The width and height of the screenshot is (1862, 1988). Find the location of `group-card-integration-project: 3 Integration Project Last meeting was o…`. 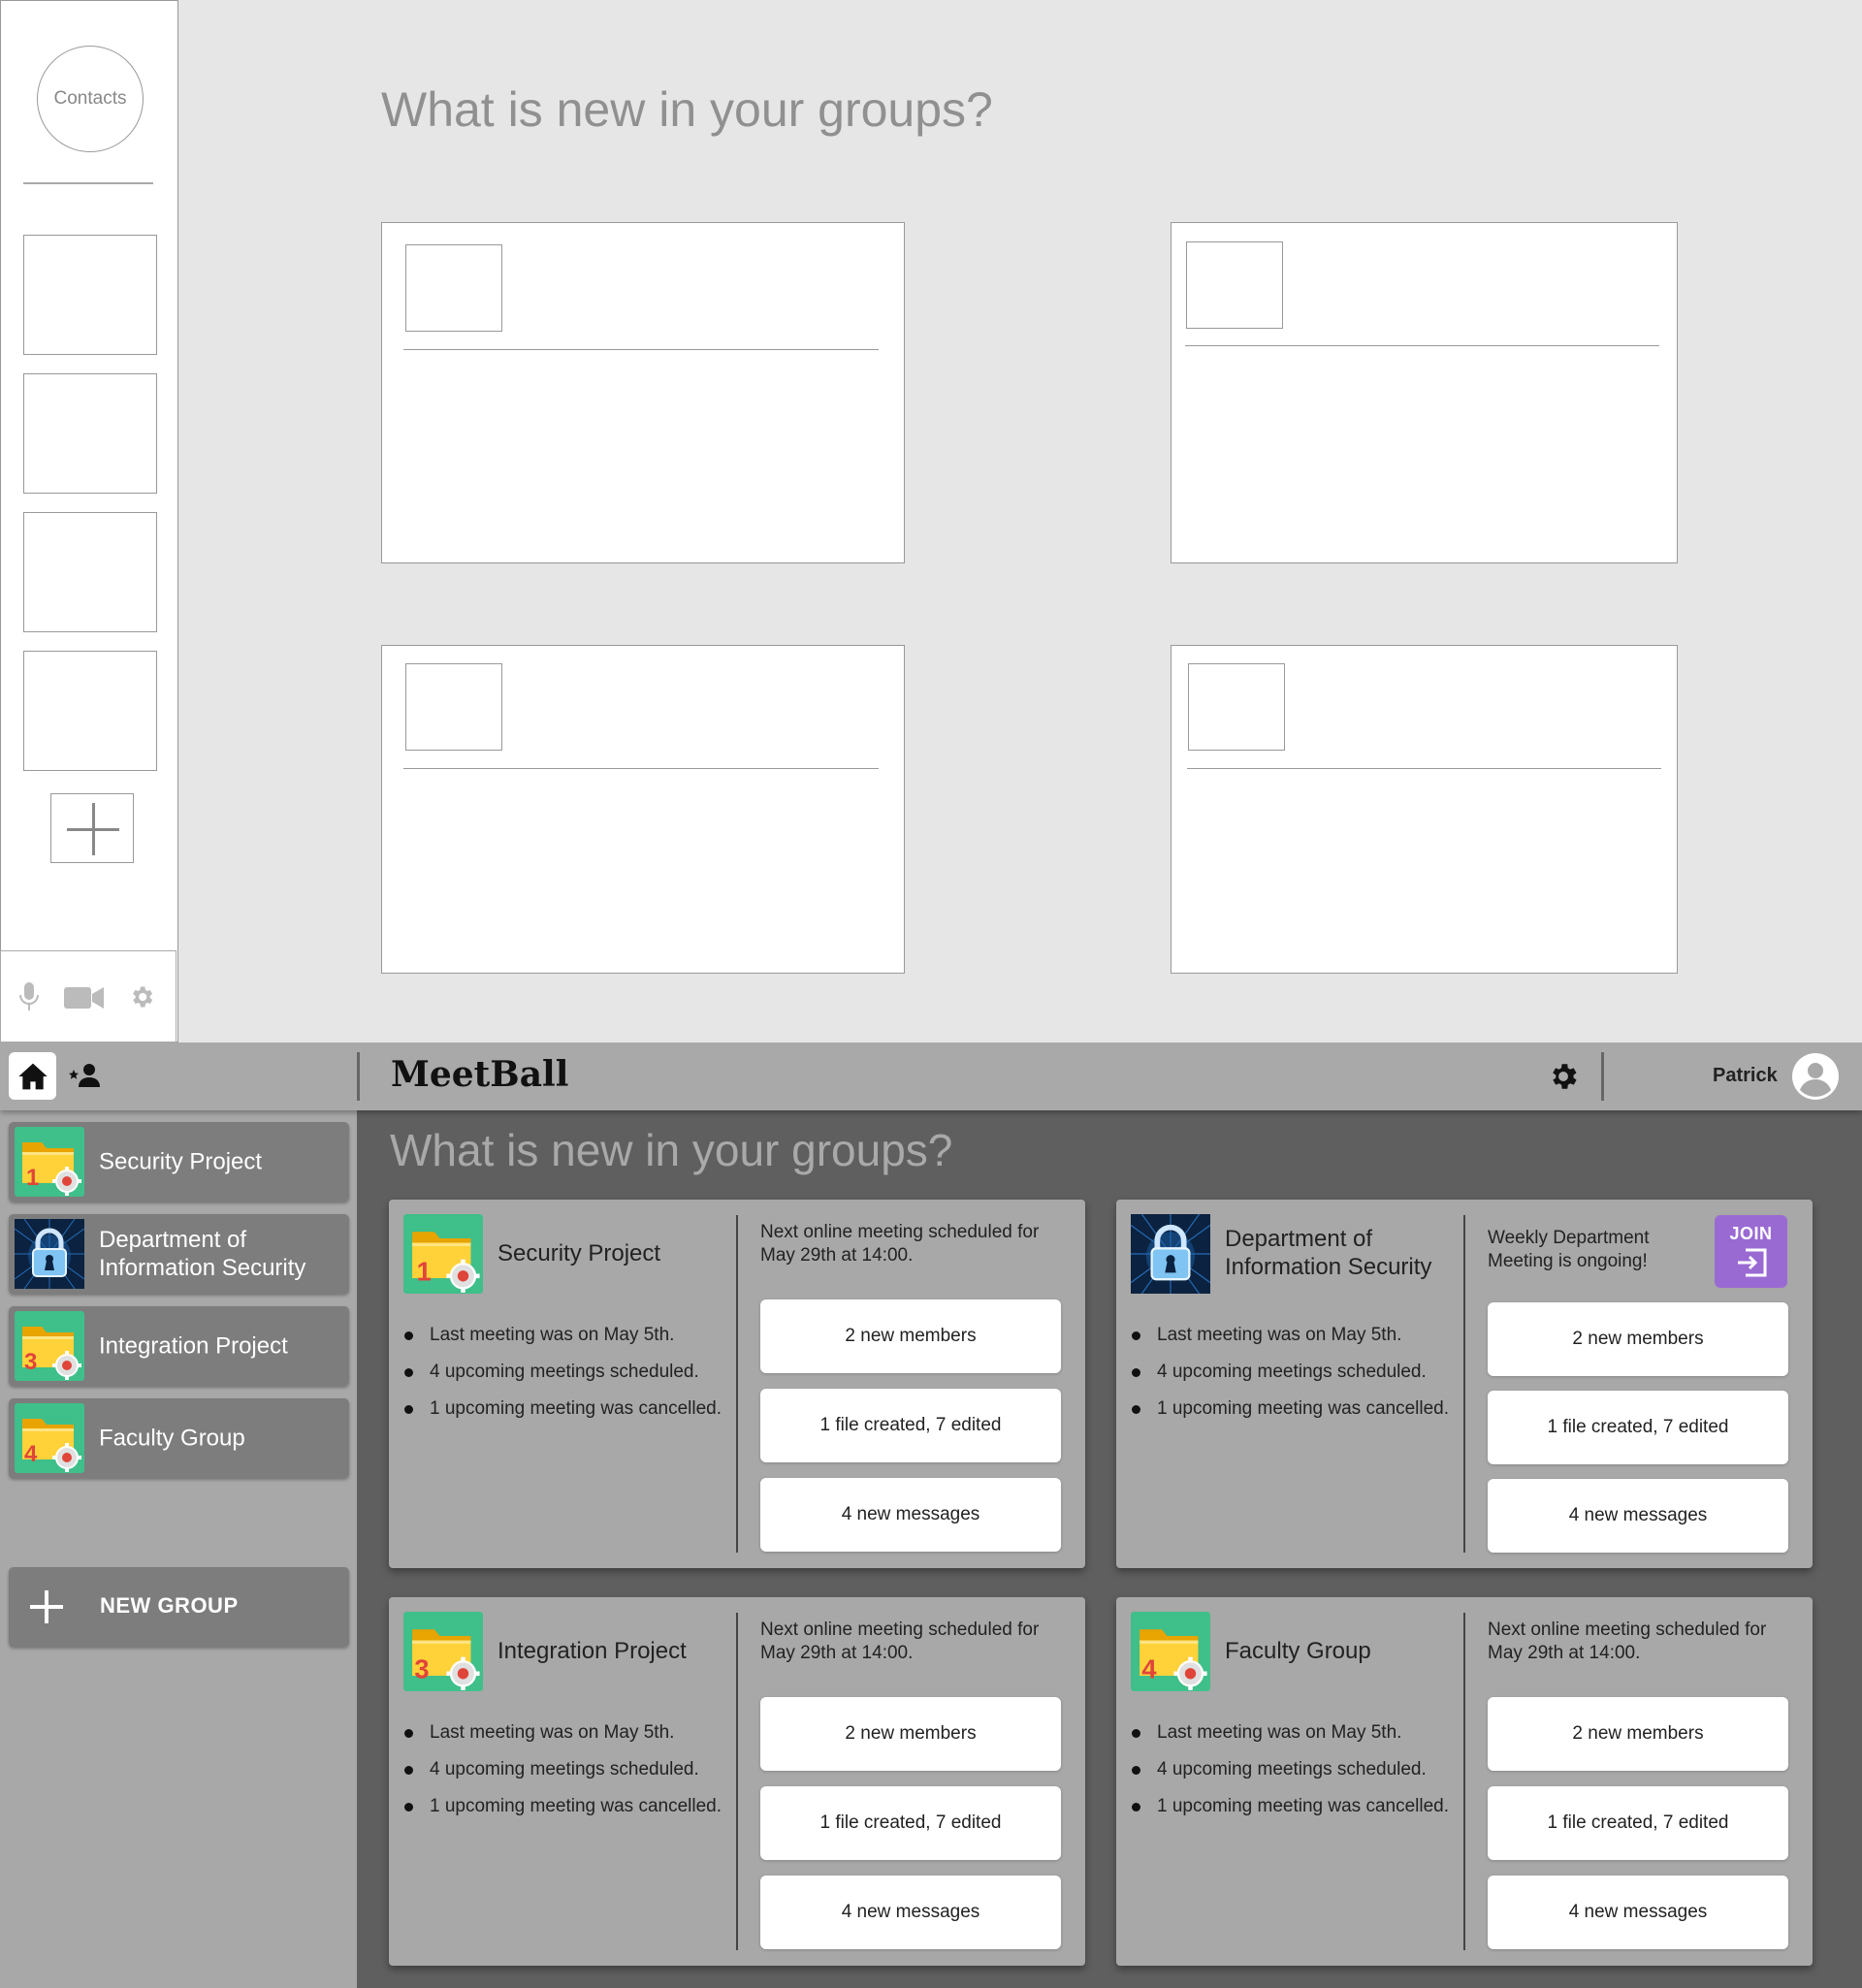

group-card-integration-project: 3 Integration Project Last meeting was o… is located at coordinates (737, 1781).